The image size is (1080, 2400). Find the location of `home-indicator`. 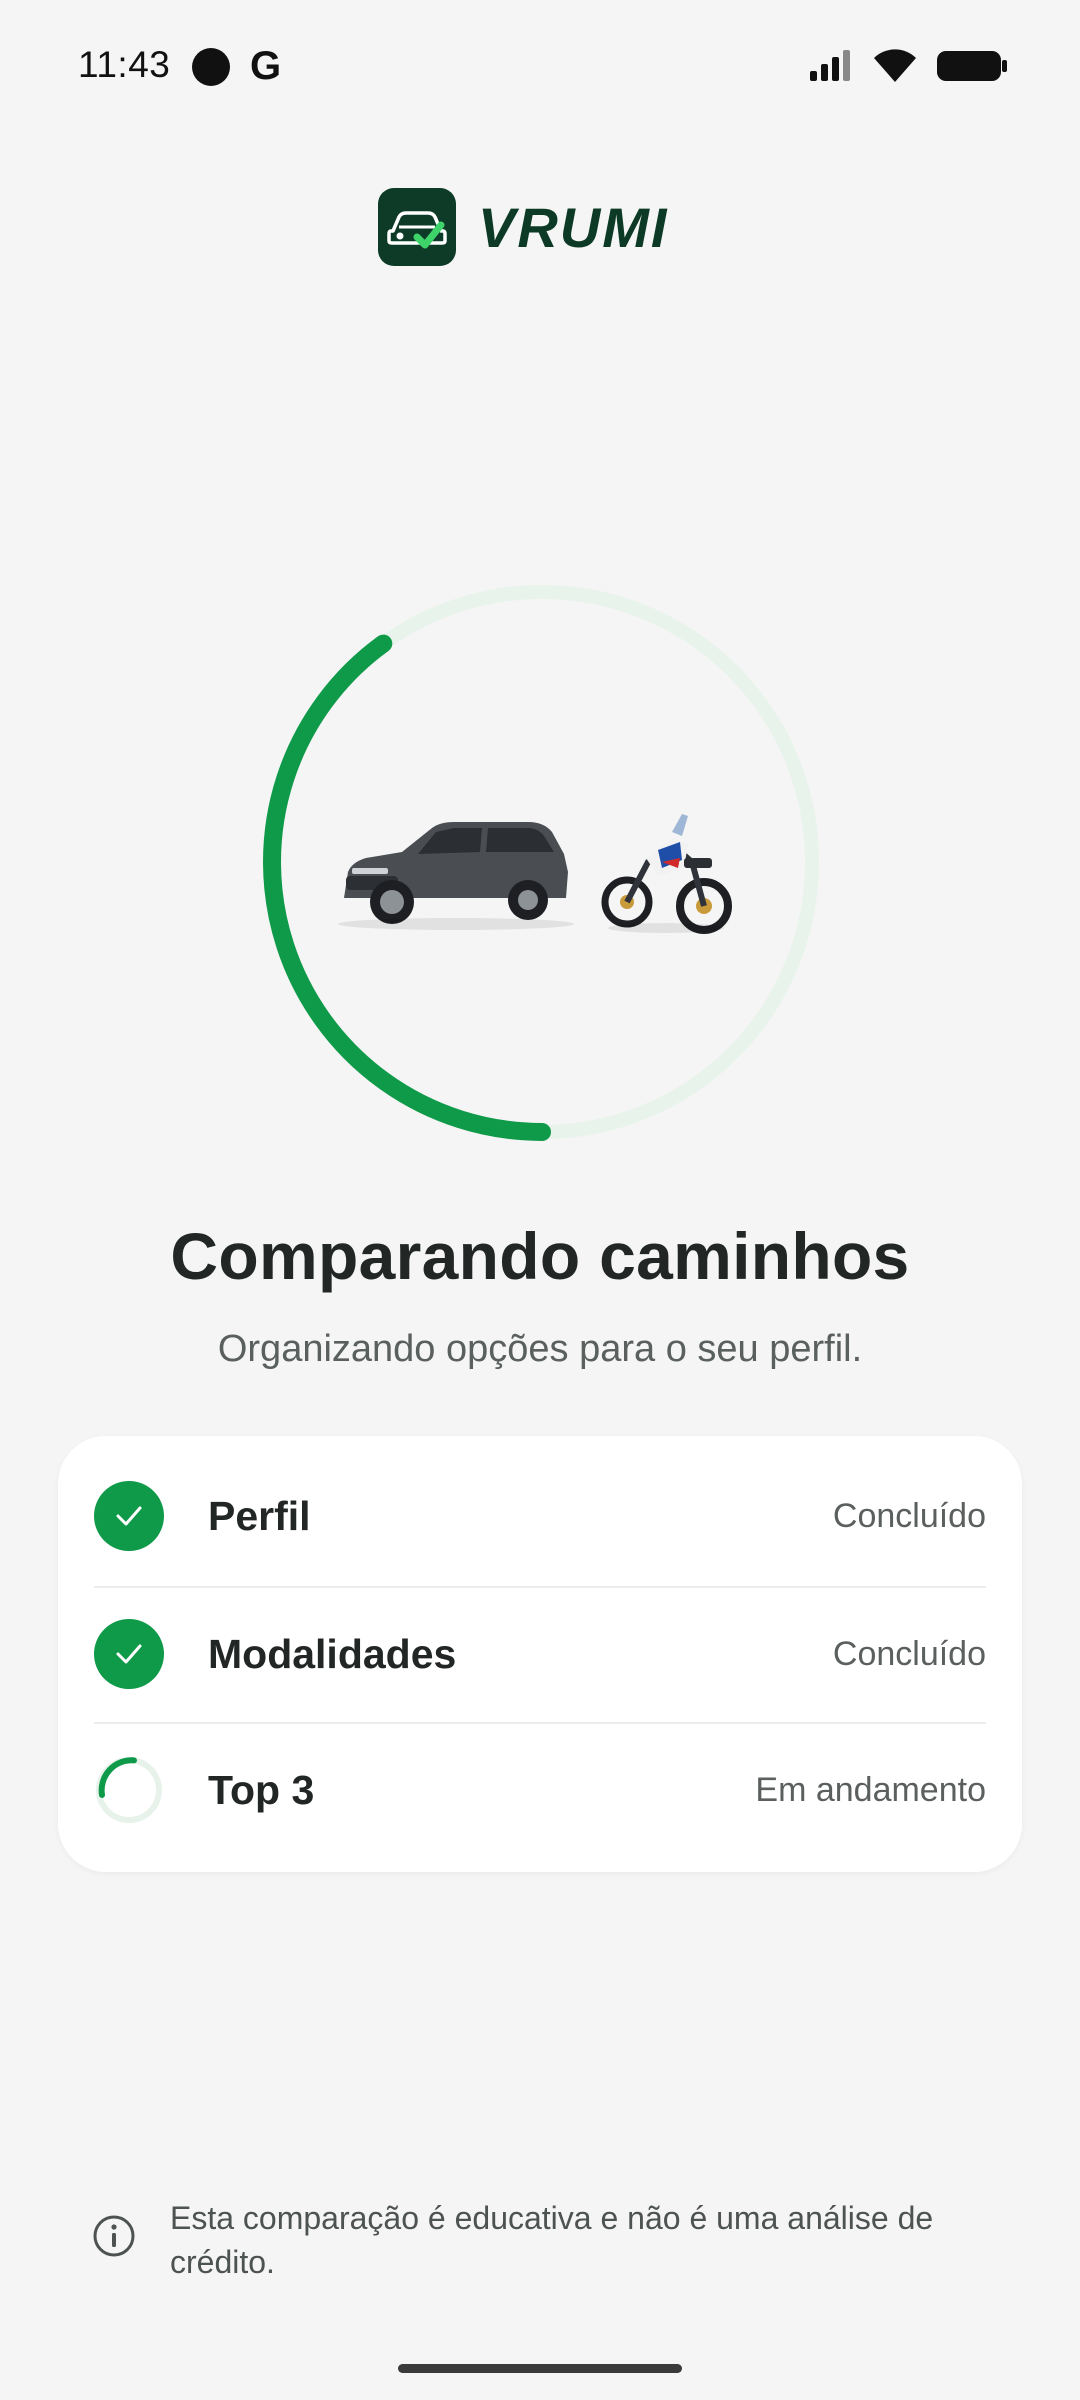

home-indicator is located at coordinates (540, 2368).